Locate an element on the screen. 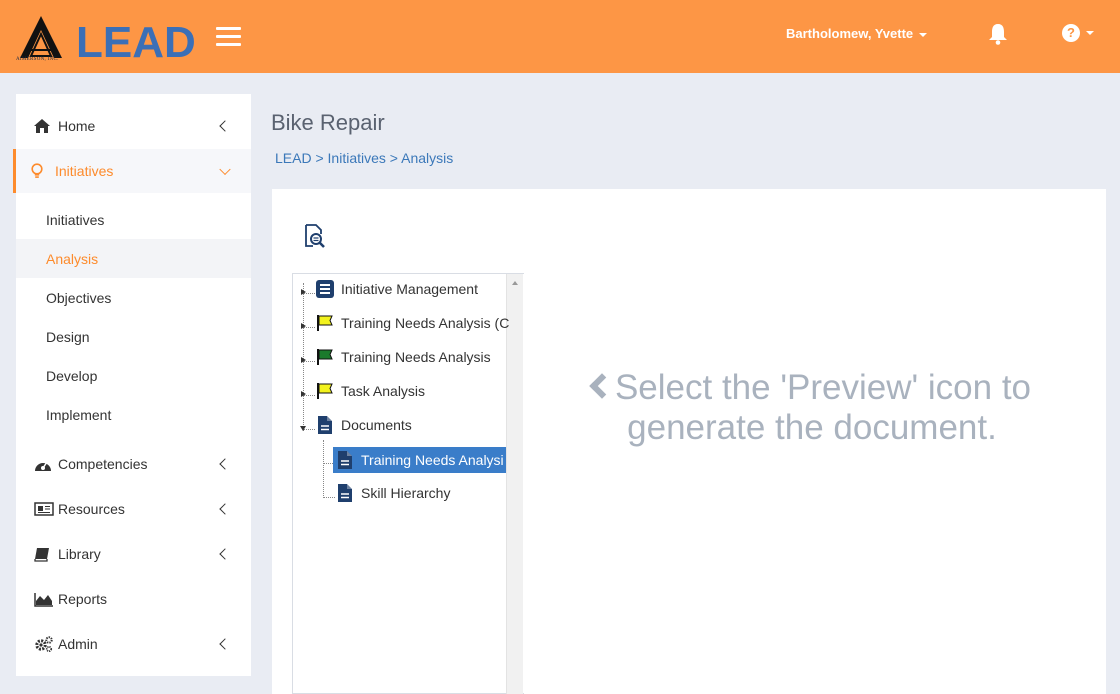 The height and width of the screenshot is (694, 1120). tree-node-label: Skill Hierarchy is located at coordinates (406, 493).